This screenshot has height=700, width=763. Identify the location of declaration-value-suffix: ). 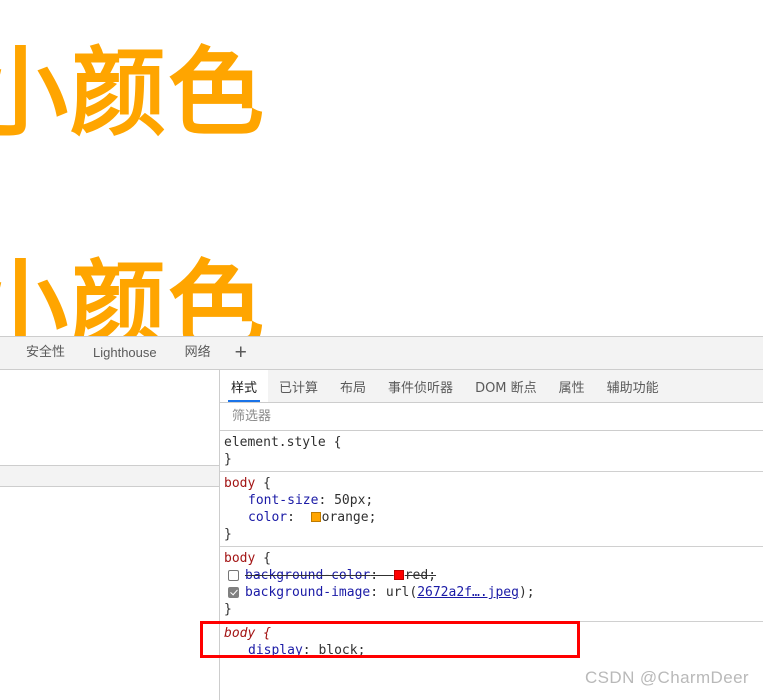
(522, 592).